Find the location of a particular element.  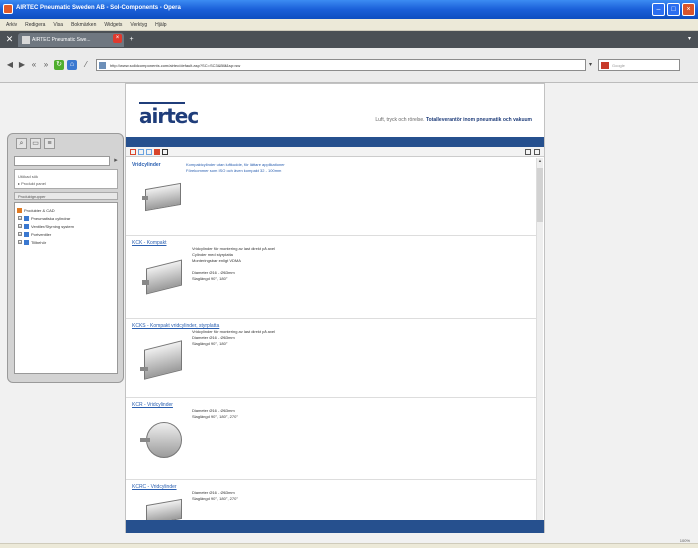

scroll-thumb is located at coordinates (540, 195).